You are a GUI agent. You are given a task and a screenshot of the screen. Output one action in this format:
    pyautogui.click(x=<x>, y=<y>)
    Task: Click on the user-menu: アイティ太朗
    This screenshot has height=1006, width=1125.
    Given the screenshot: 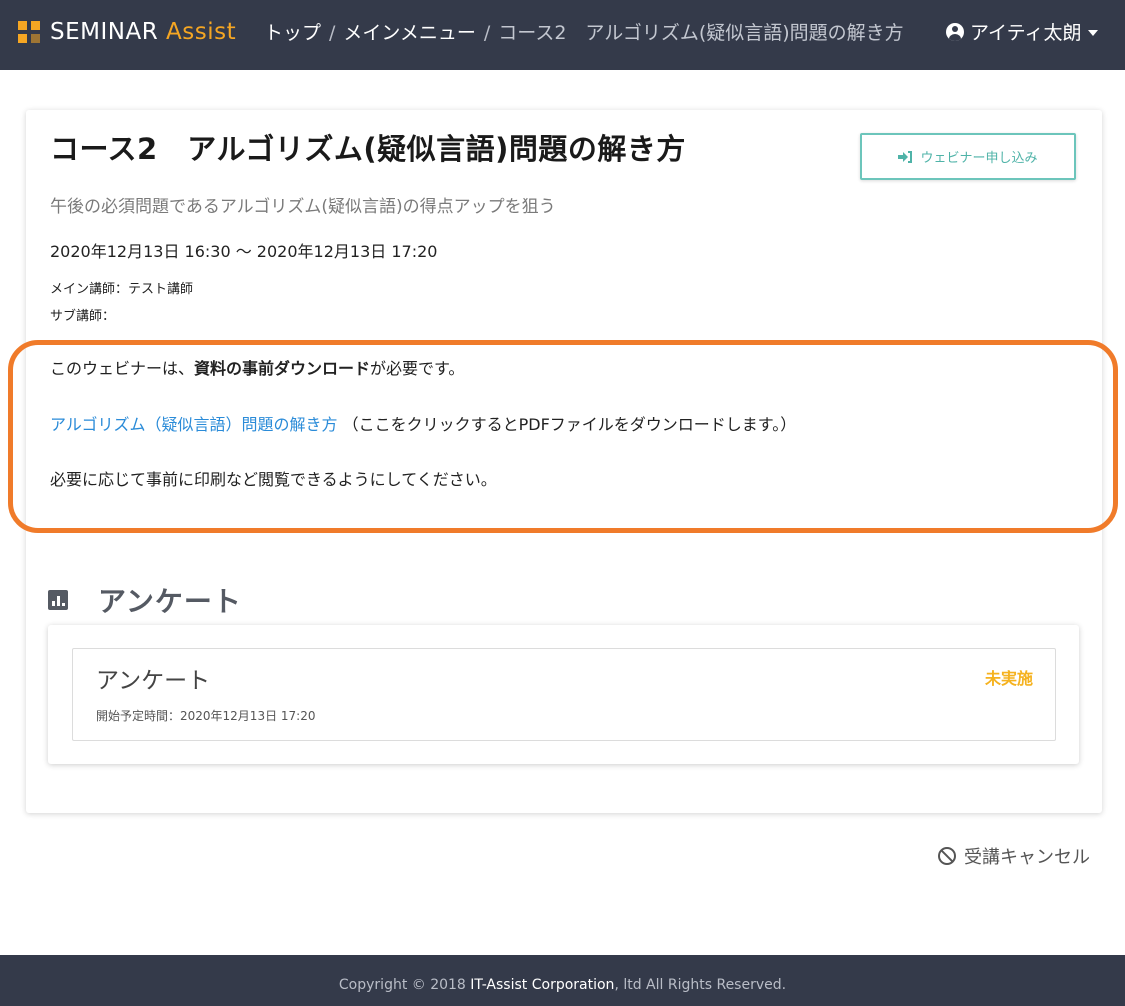 What is the action you would take?
    pyautogui.click(x=1022, y=31)
    